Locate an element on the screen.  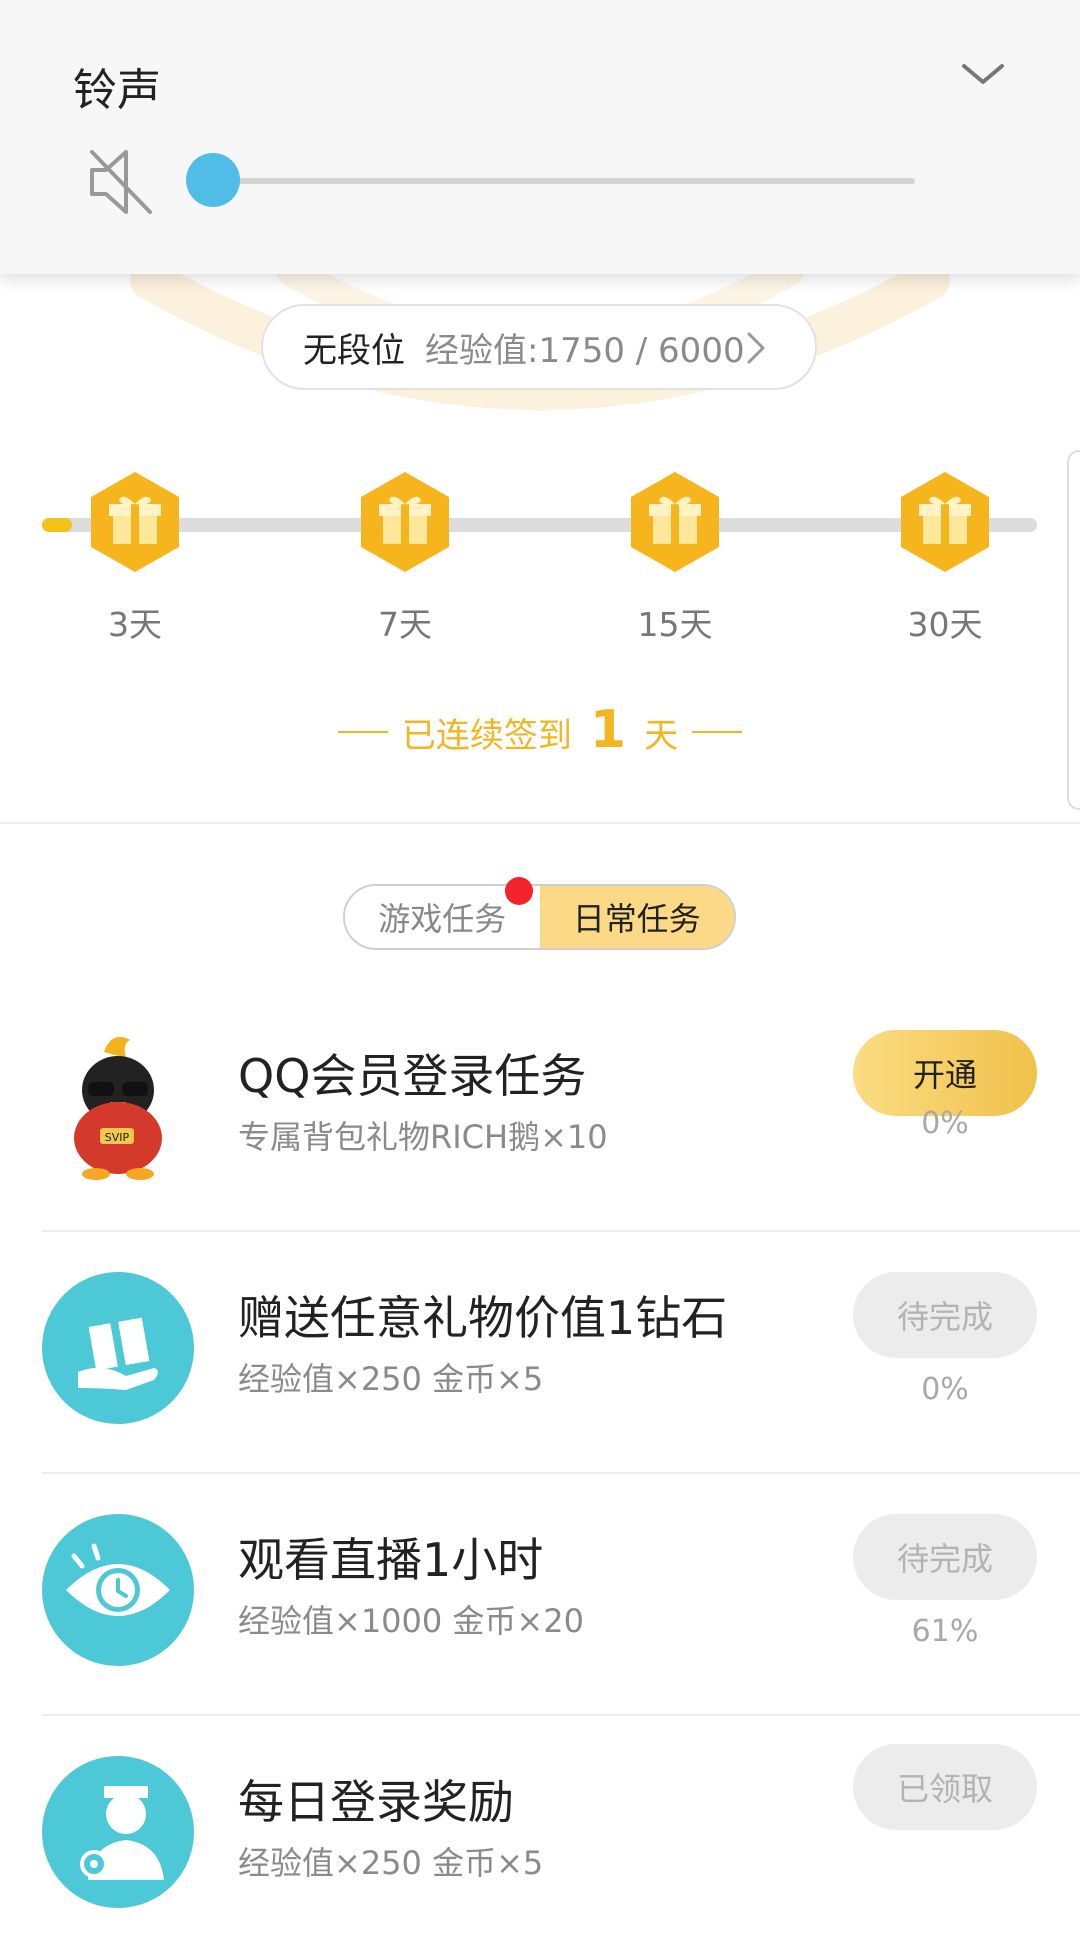
svip-penguin-icon: SVIP is located at coordinates (118, 1106).